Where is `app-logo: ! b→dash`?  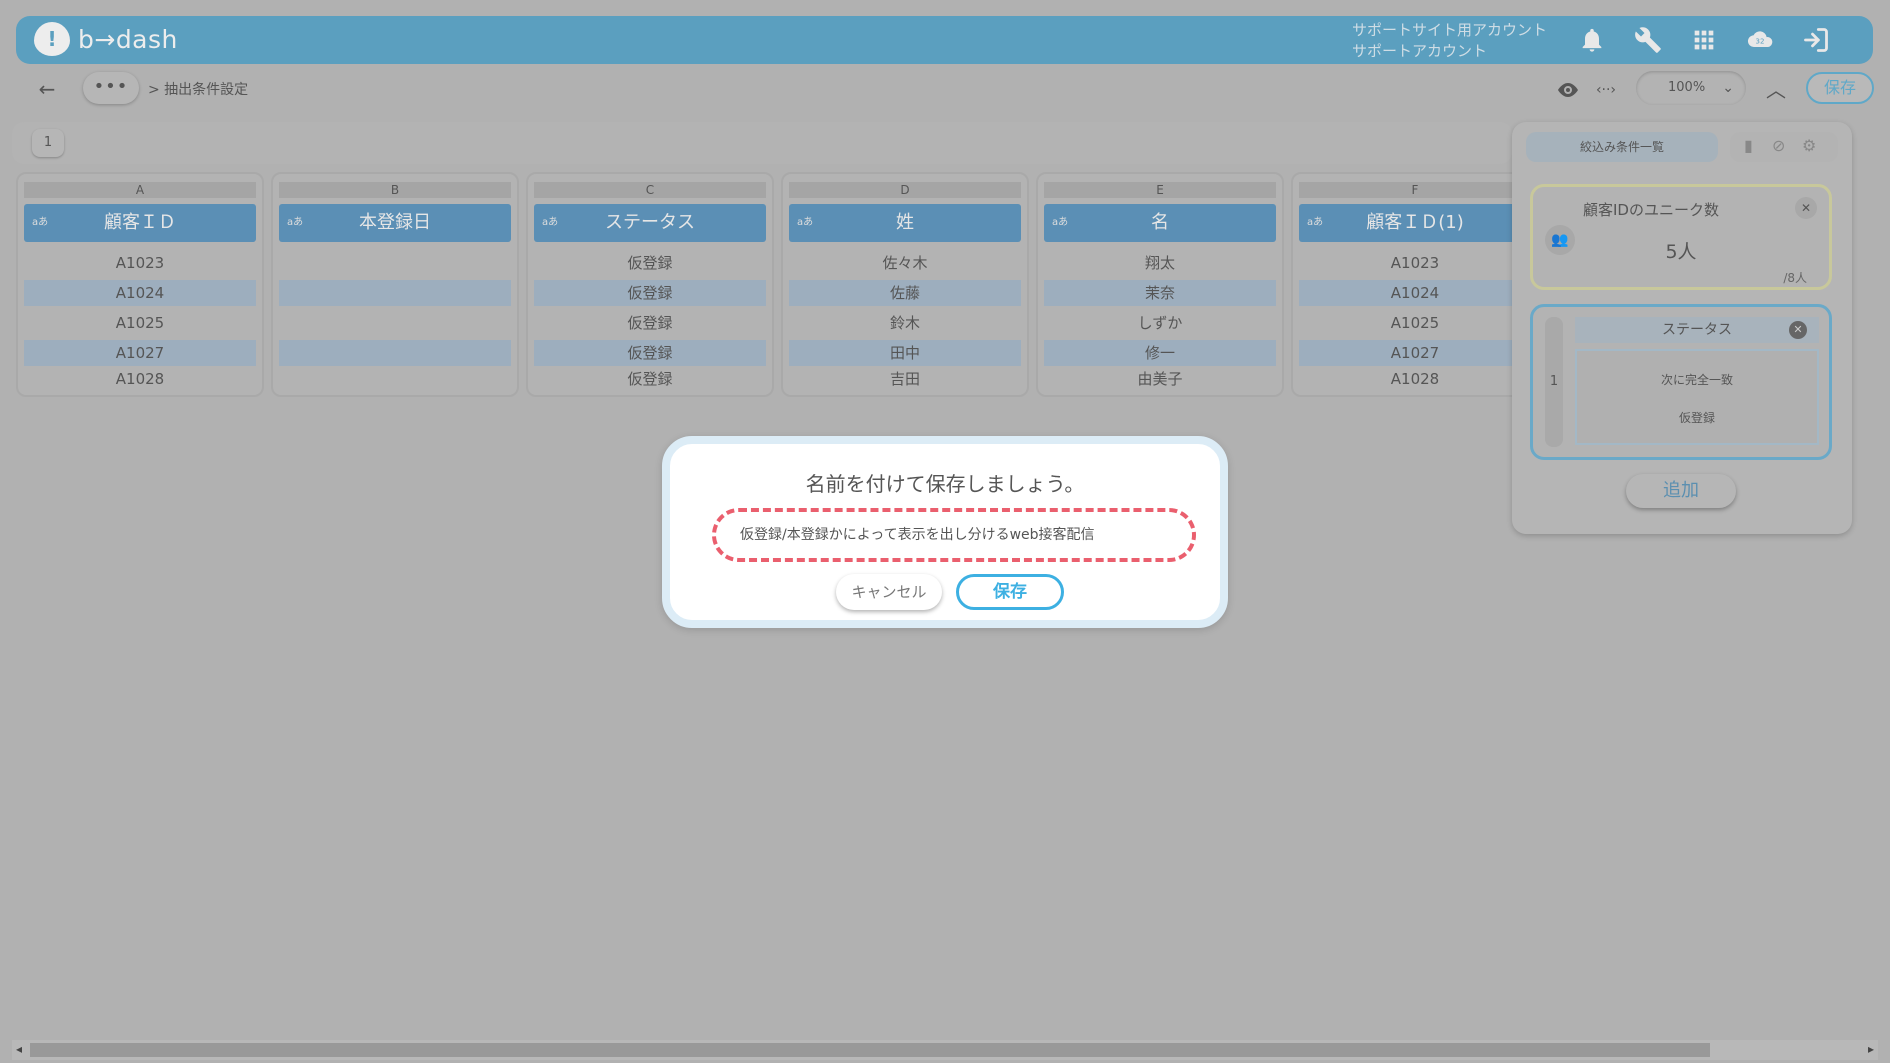
app-logo: ! b→dash is located at coordinates (106, 39).